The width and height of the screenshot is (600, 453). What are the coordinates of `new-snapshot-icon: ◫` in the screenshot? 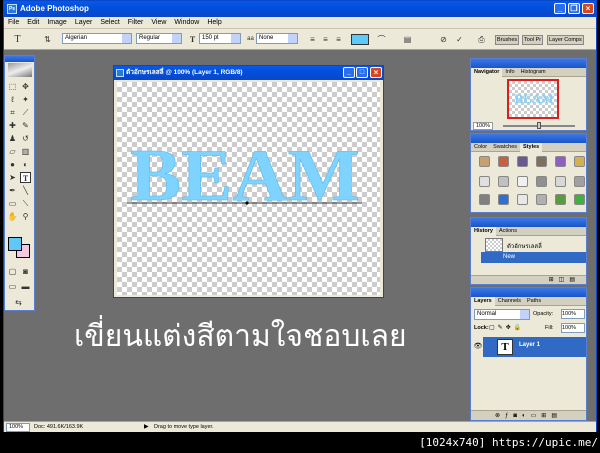 It's located at (564, 280).